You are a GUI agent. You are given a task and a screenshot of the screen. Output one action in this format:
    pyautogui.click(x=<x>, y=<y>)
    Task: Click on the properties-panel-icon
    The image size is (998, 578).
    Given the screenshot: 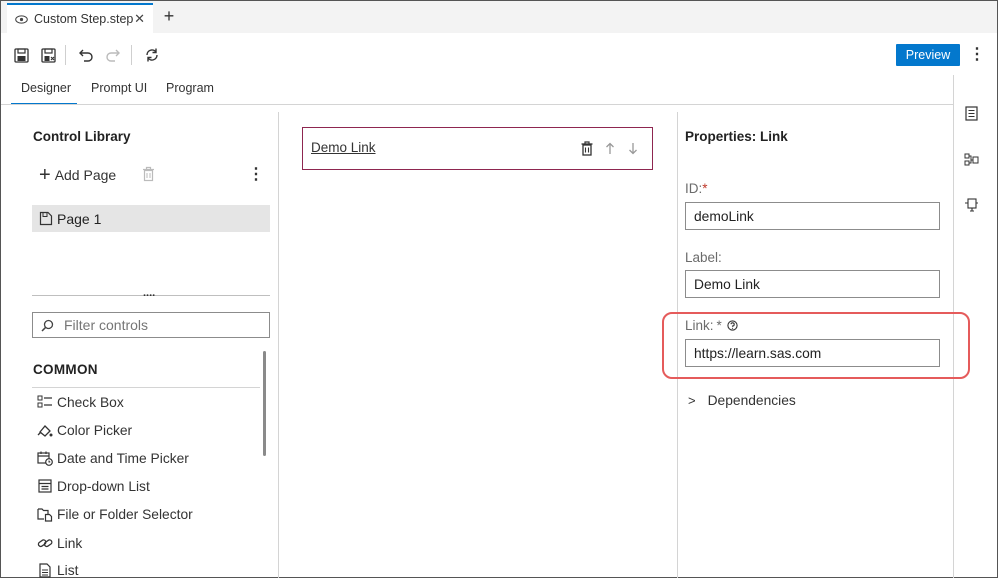 What is the action you would take?
    pyautogui.click(x=971, y=113)
    